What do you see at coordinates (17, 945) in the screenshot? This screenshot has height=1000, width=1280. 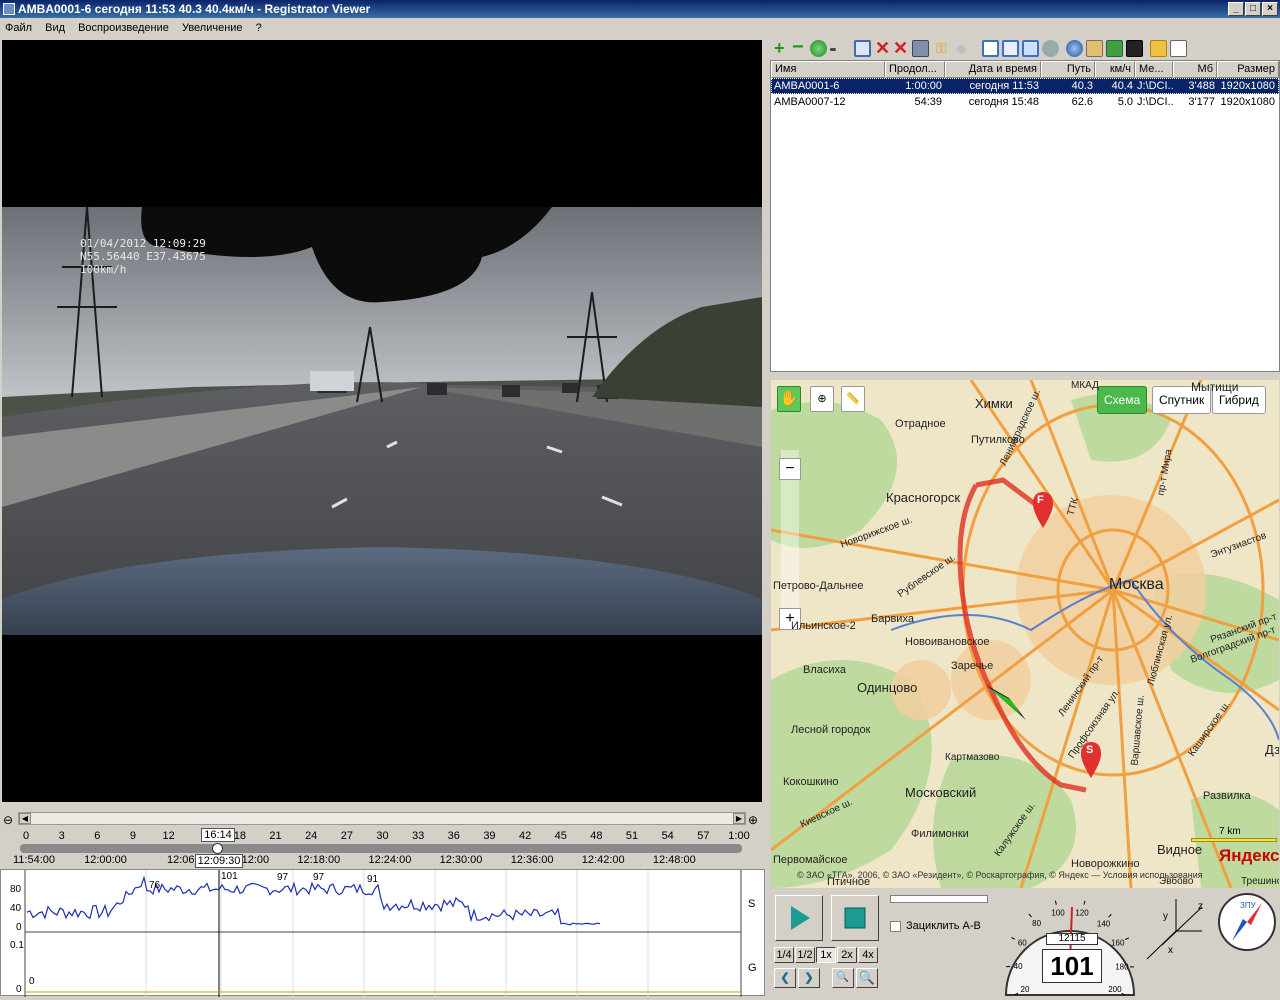 I see `g-axis-01: 0.1` at bounding box center [17, 945].